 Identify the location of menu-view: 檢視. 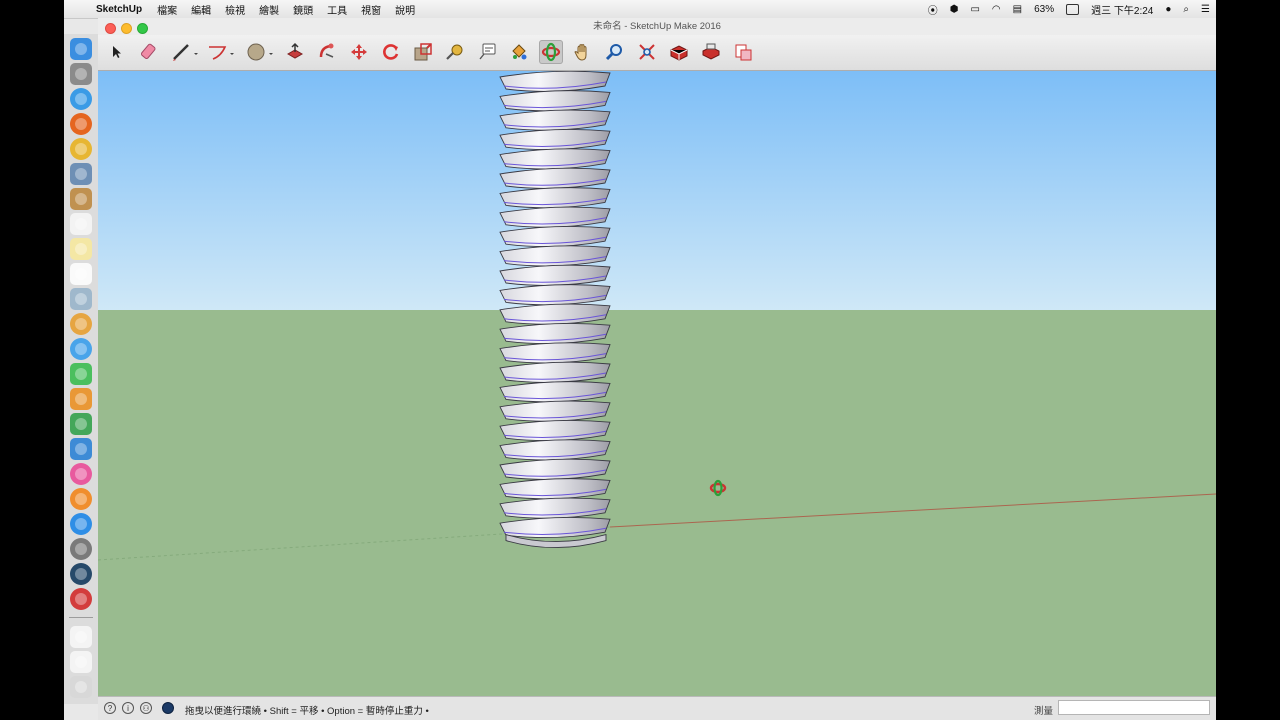
(235, 9).